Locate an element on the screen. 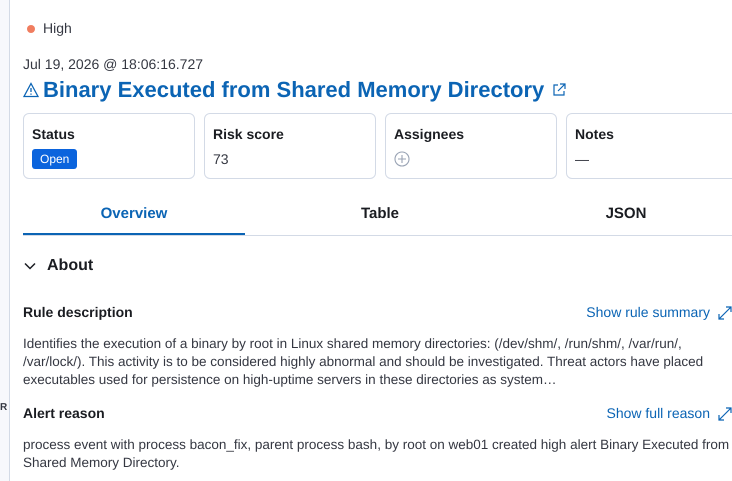 The height and width of the screenshot is (481, 732). card-label: Status is located at coordinates (54, 134).